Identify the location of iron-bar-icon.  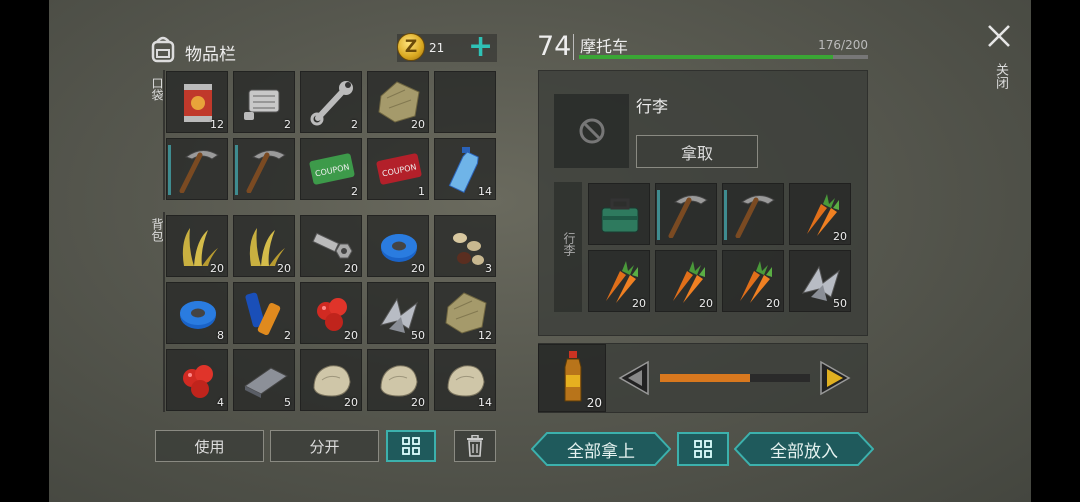
(266, 382).